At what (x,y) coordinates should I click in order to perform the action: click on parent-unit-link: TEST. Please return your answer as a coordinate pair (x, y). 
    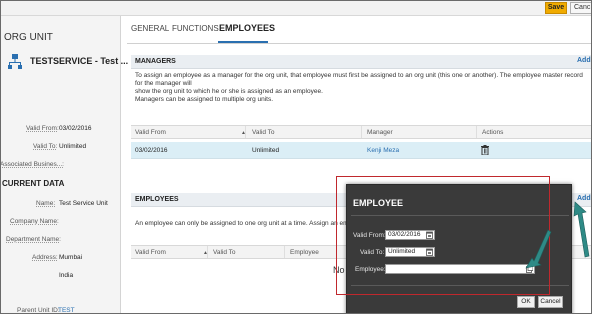
    Looking at the image, I should click on (66, 310).